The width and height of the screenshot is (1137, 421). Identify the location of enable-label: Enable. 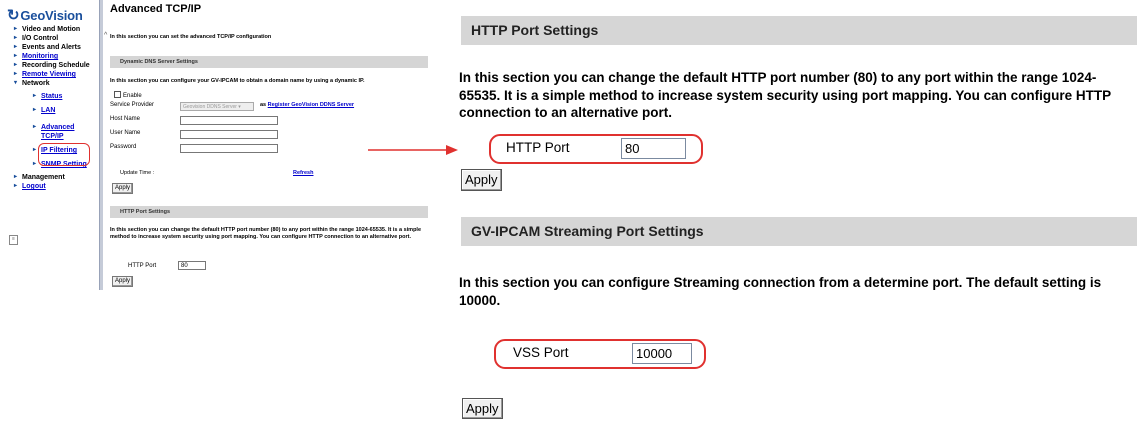
(132, 96).